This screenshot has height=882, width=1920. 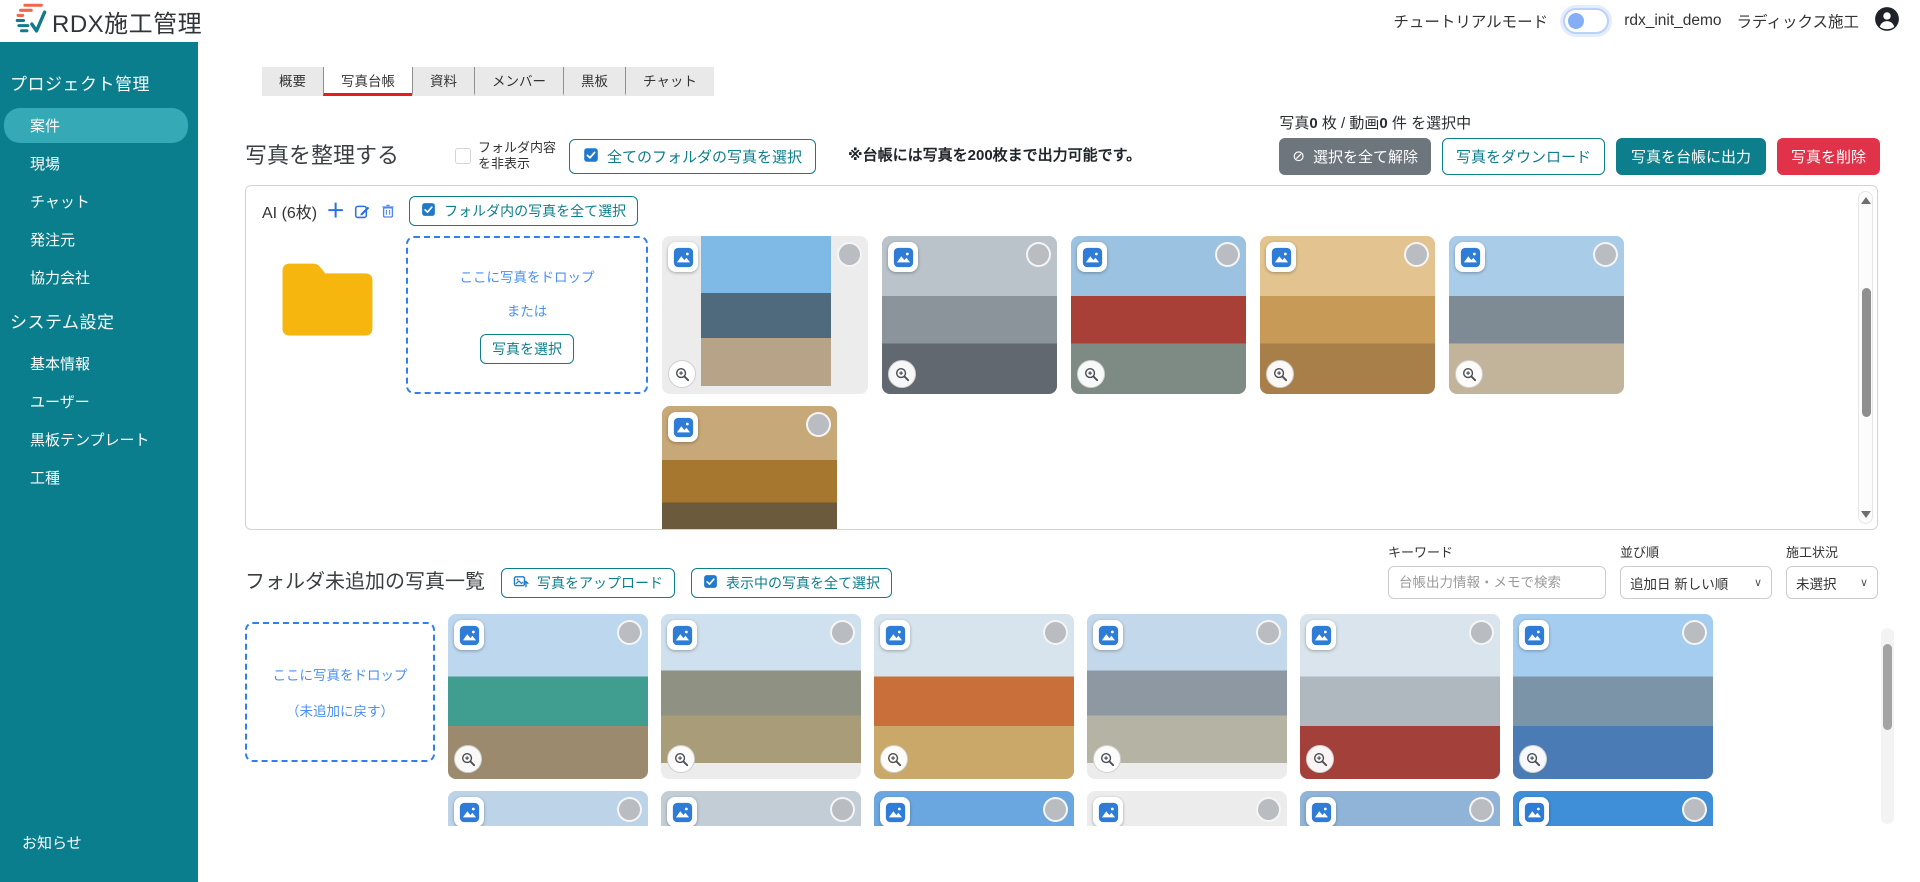 I want to click on sidebar-item-kihon-joho: 基本情報, so click(x=99, y=363).